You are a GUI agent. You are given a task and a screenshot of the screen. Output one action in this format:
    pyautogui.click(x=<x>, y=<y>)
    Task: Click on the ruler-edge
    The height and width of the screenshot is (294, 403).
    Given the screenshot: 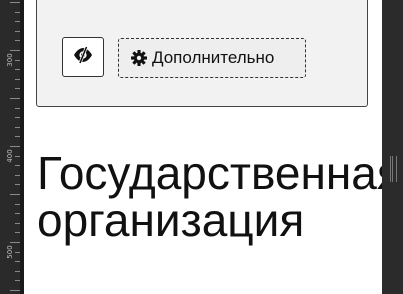 What is the action you would take?
    pyautogui.click(x=22, y=147)
    